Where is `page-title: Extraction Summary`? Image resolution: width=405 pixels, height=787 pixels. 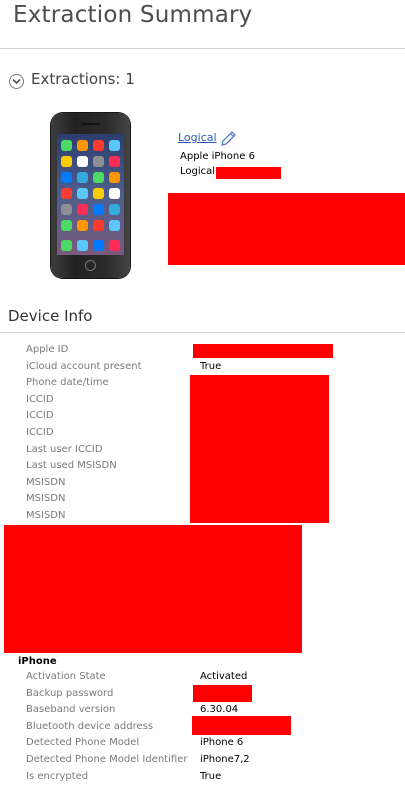 page-title: Extraction Summary is located at coordinates (133, 15).